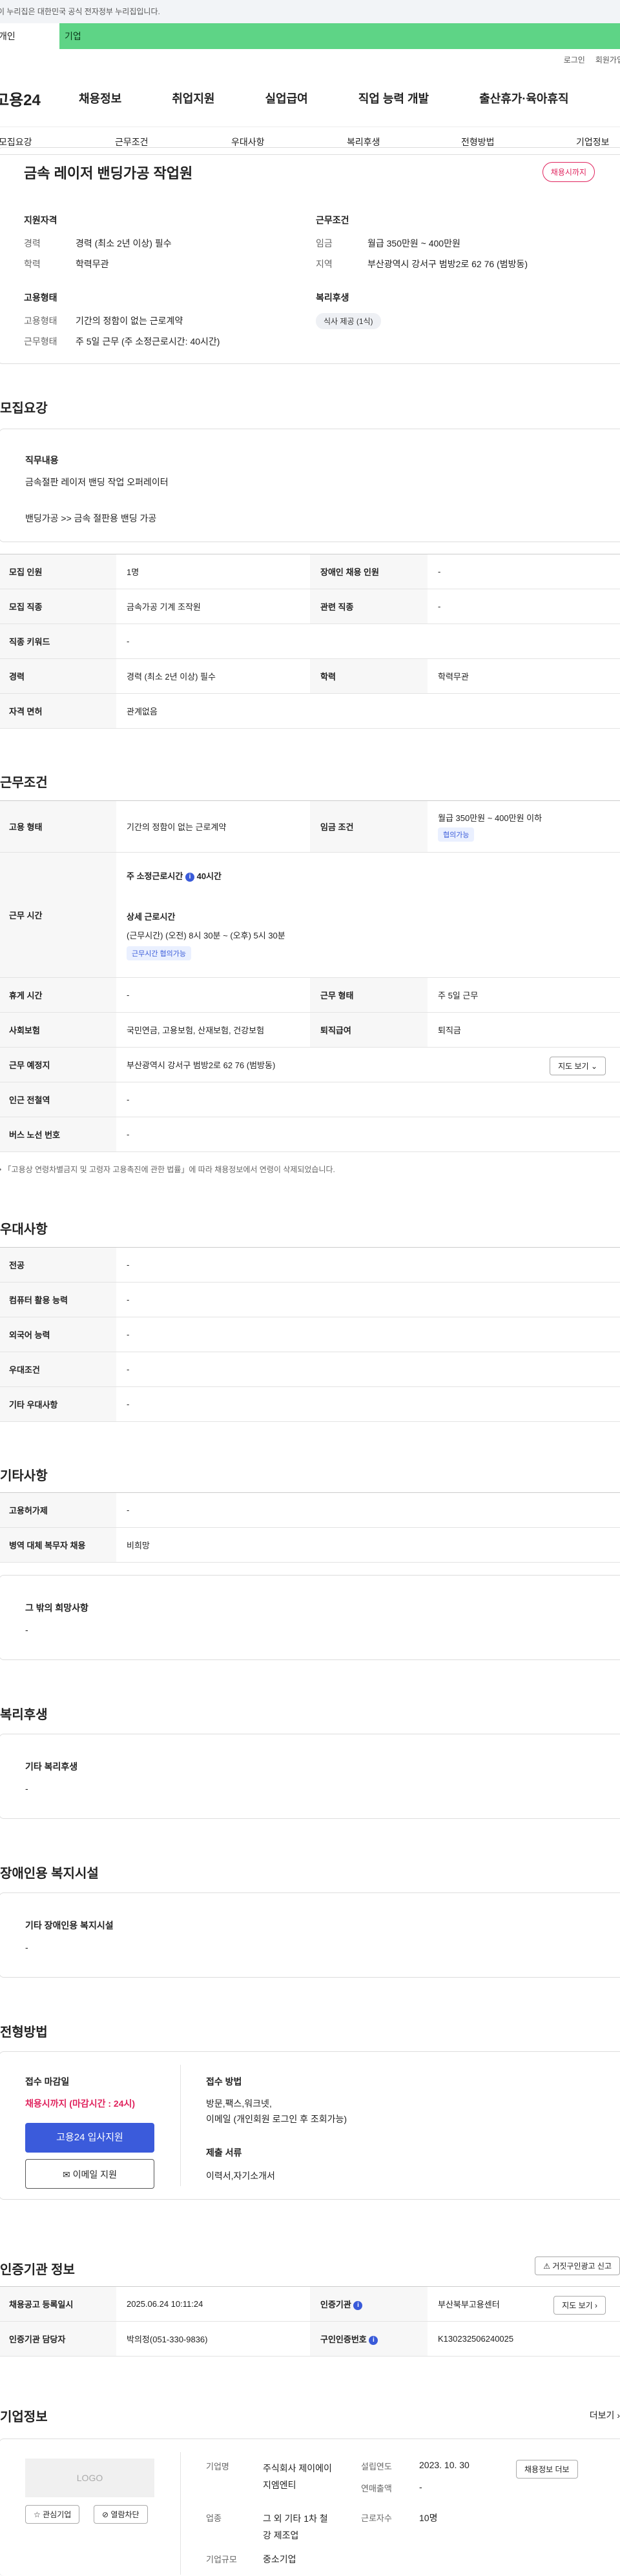  Describe the element at coordinates (444, 2465) in the screenshot. I see `founded-value: 2023. 10. 30` at that location.